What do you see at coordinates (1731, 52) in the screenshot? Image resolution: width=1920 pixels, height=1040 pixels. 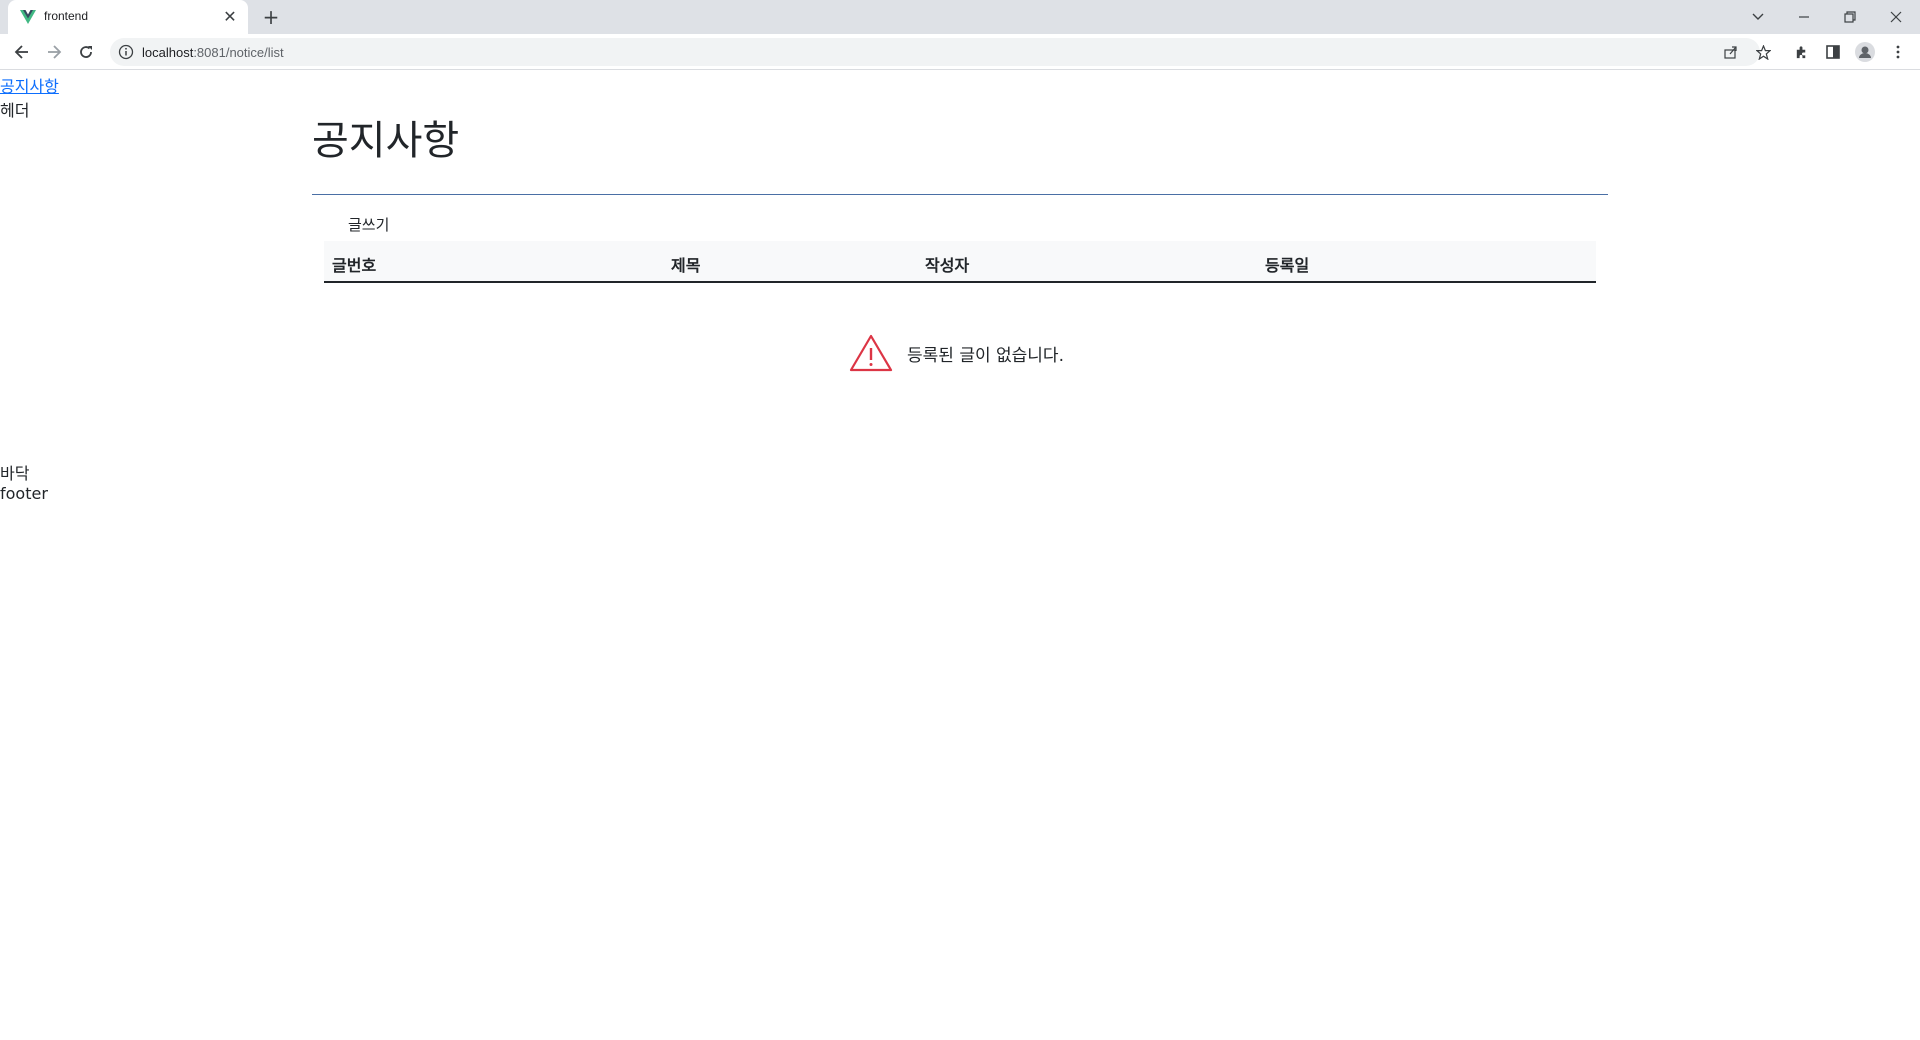 I see `share-icon` at bounding box center [1731, 52].